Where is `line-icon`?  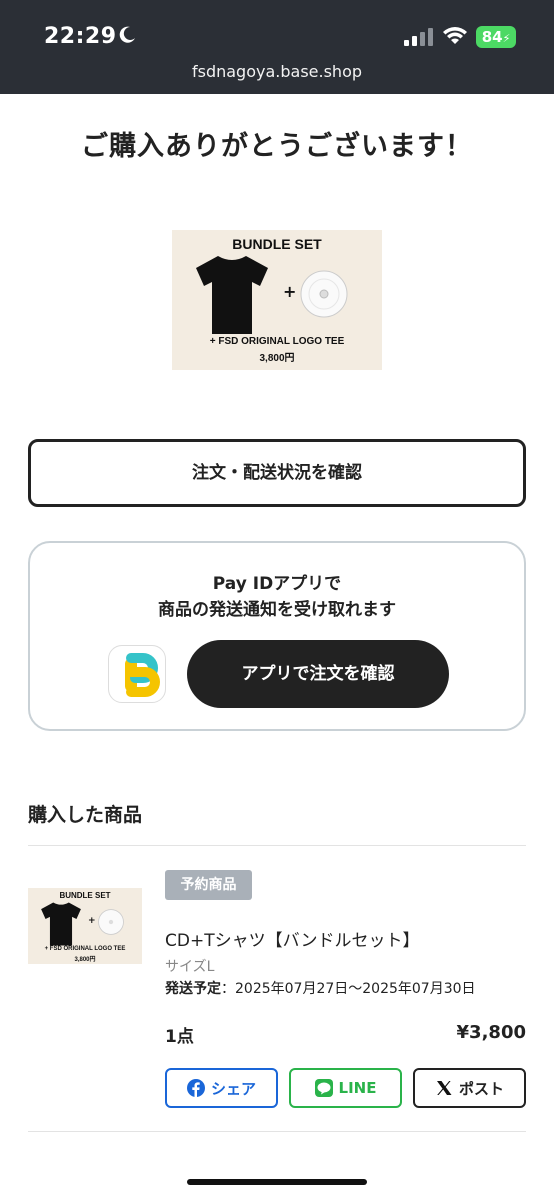
line-icon is located at coordinates (323, 1088).